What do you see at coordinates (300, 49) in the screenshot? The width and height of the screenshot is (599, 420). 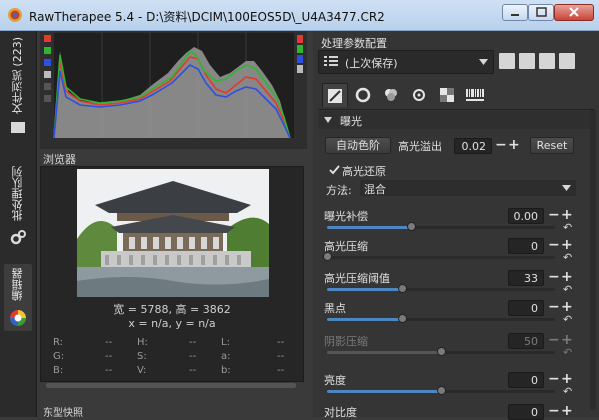 I see `histogram-clip-green` at bounding box center [300, 49].